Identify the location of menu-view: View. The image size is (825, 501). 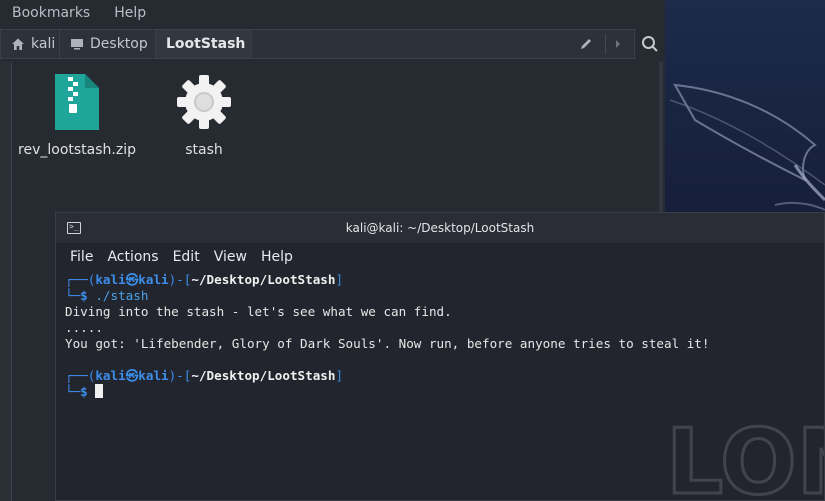
(230, 257).